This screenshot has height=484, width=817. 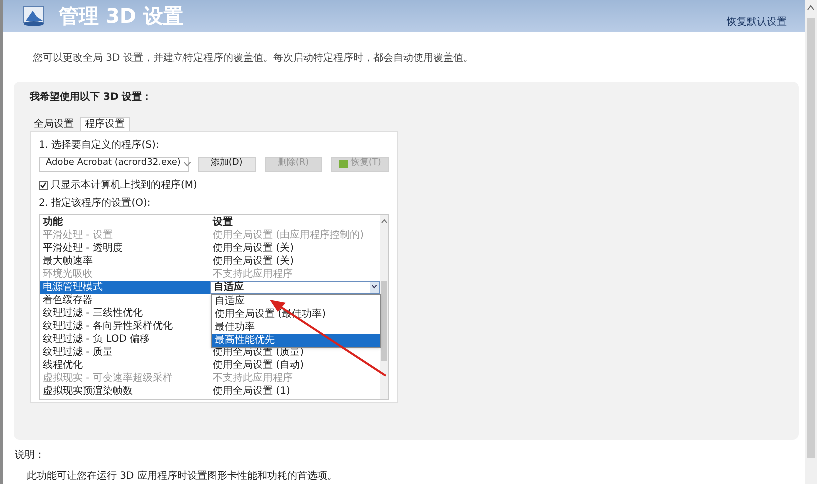 What do you see at coordinates (227, 164) in the screenshot?
I see `action-button: 添加(D)` at bounding box center [227, 164].